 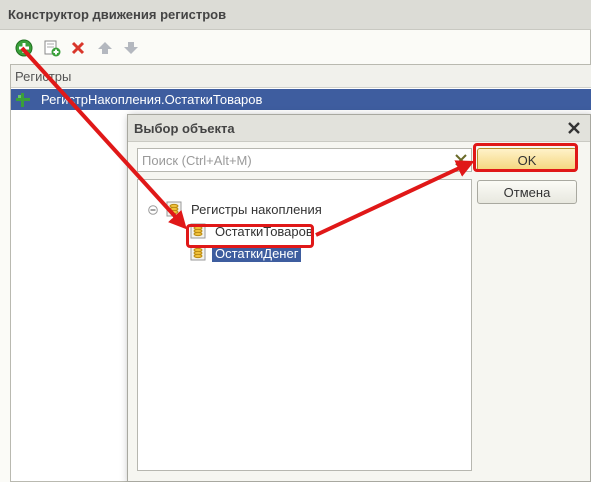 I want to click on add-button, so click(x=24, y=48).